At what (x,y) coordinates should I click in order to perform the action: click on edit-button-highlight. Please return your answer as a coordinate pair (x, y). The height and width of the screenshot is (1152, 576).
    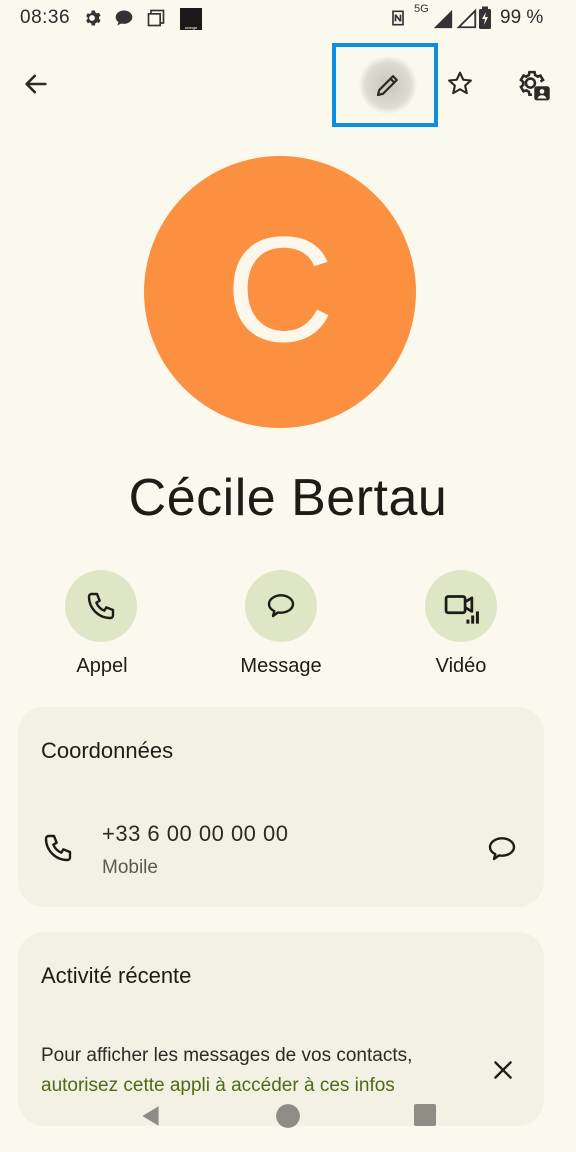
    Looking at the image, I should click on (385, 85).